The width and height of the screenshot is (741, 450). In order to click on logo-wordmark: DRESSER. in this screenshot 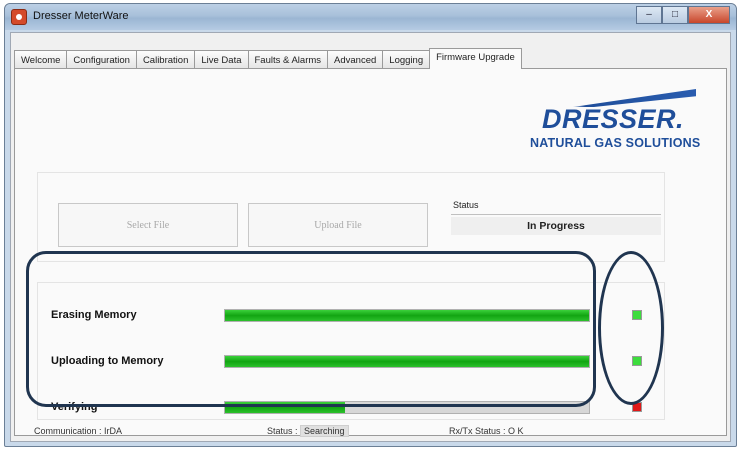, I will do `click(613, 119)`.